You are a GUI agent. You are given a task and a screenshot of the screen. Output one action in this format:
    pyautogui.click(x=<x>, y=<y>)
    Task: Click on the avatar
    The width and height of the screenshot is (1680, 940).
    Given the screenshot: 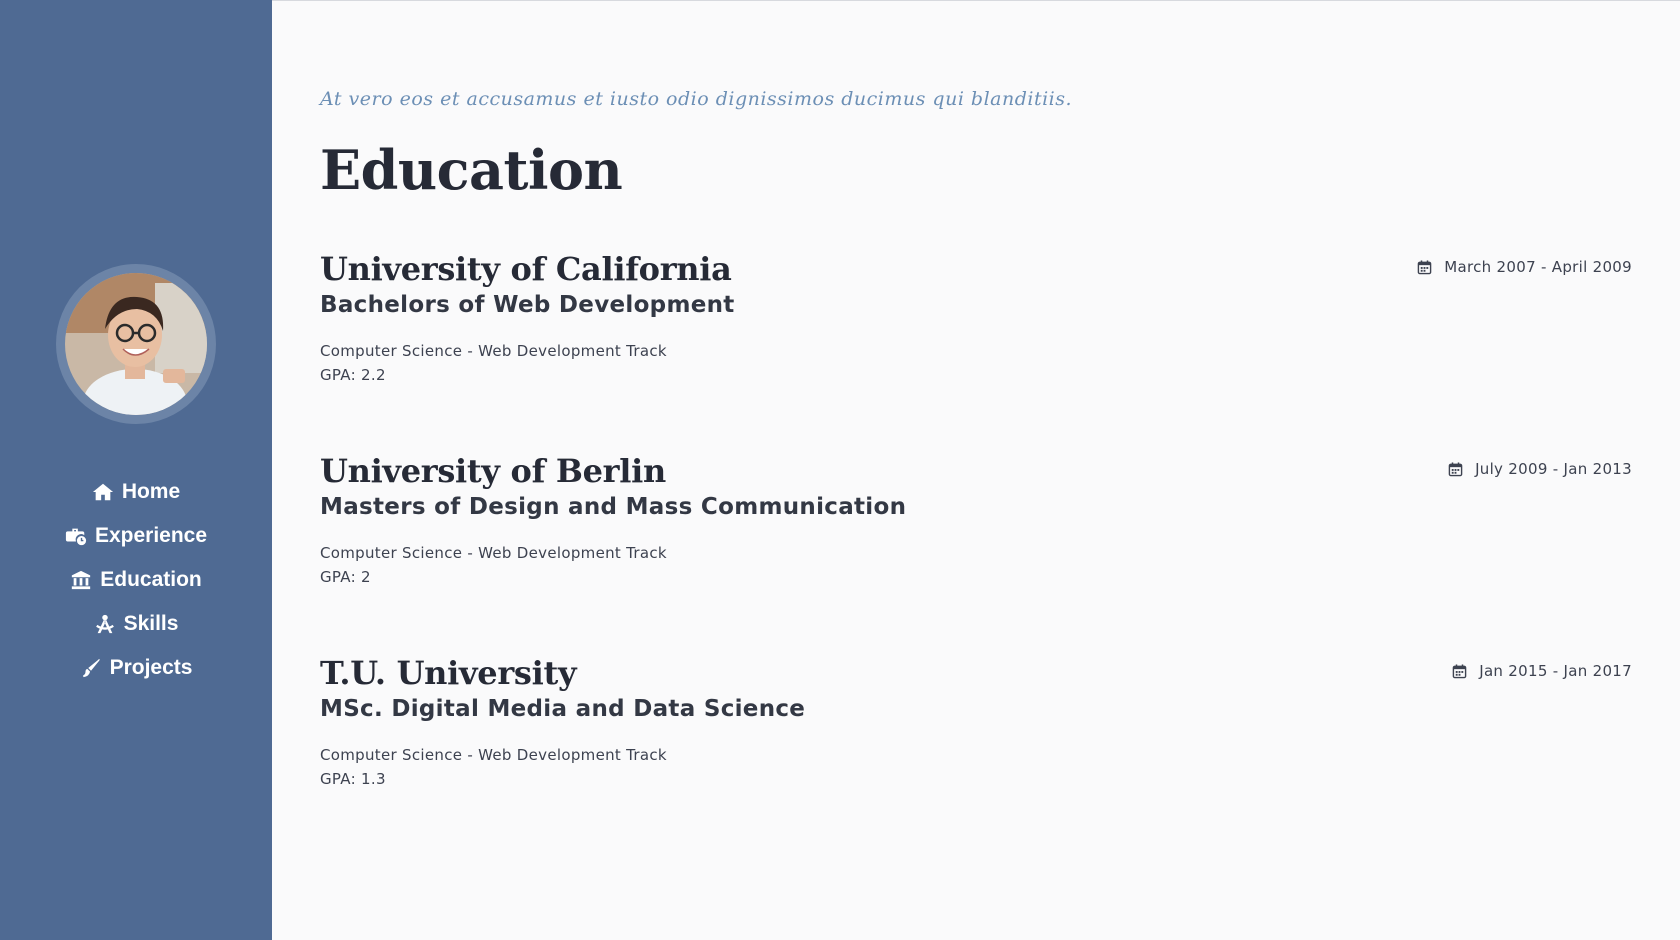 What is the action you would take?
    pyautogui.click(x=136, y=344)
    